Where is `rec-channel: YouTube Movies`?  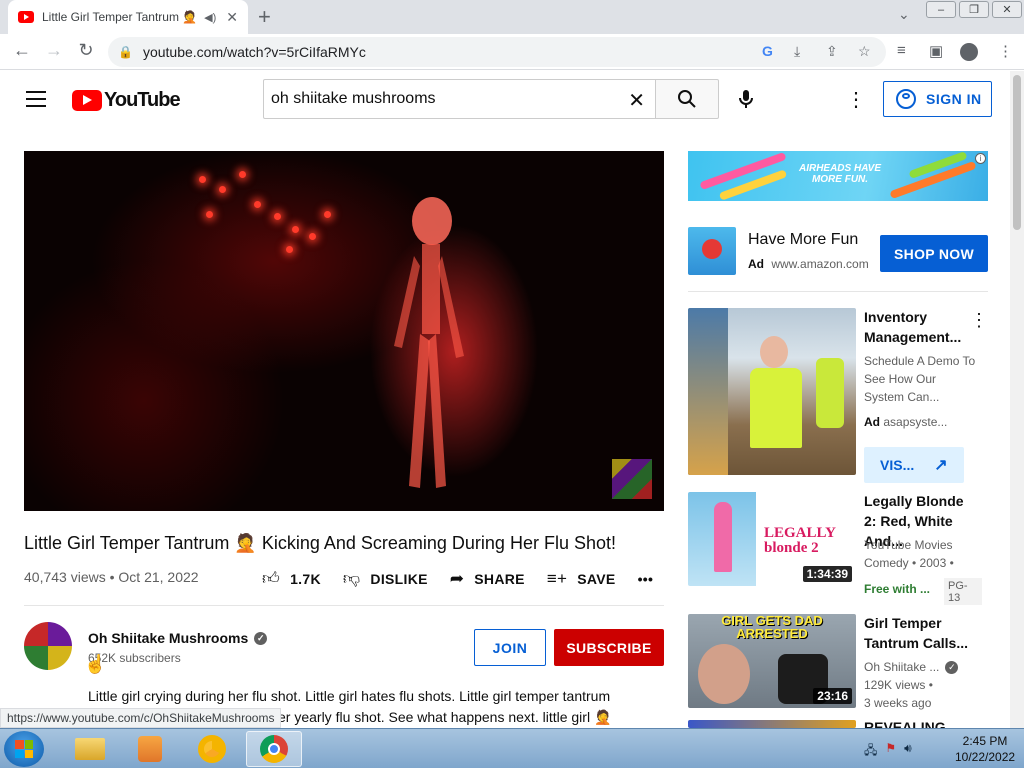 rec-channel: YouTube Movies is located at coordinates (908, 545).